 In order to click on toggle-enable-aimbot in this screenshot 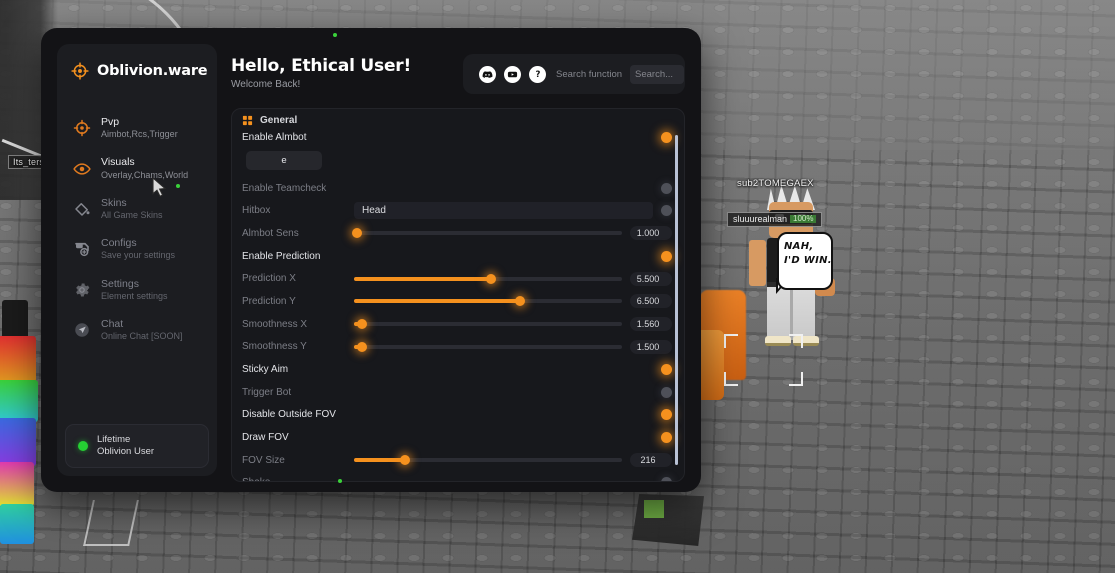, I will do `click(666, 137)`.